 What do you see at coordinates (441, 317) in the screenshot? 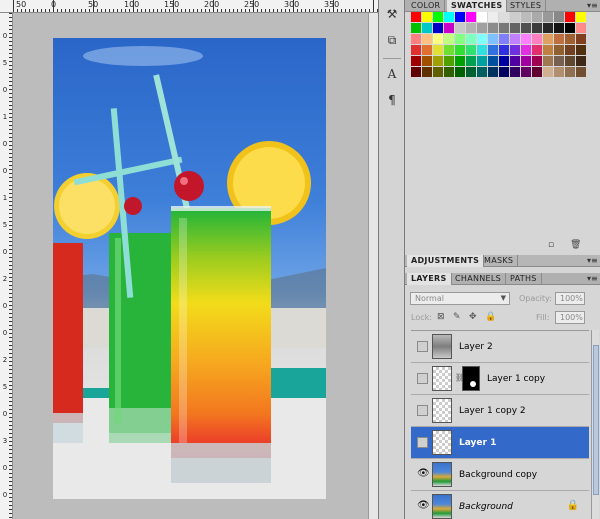
I see `lock-transparency-icon: ⊠` at bounding box center [441, 317].